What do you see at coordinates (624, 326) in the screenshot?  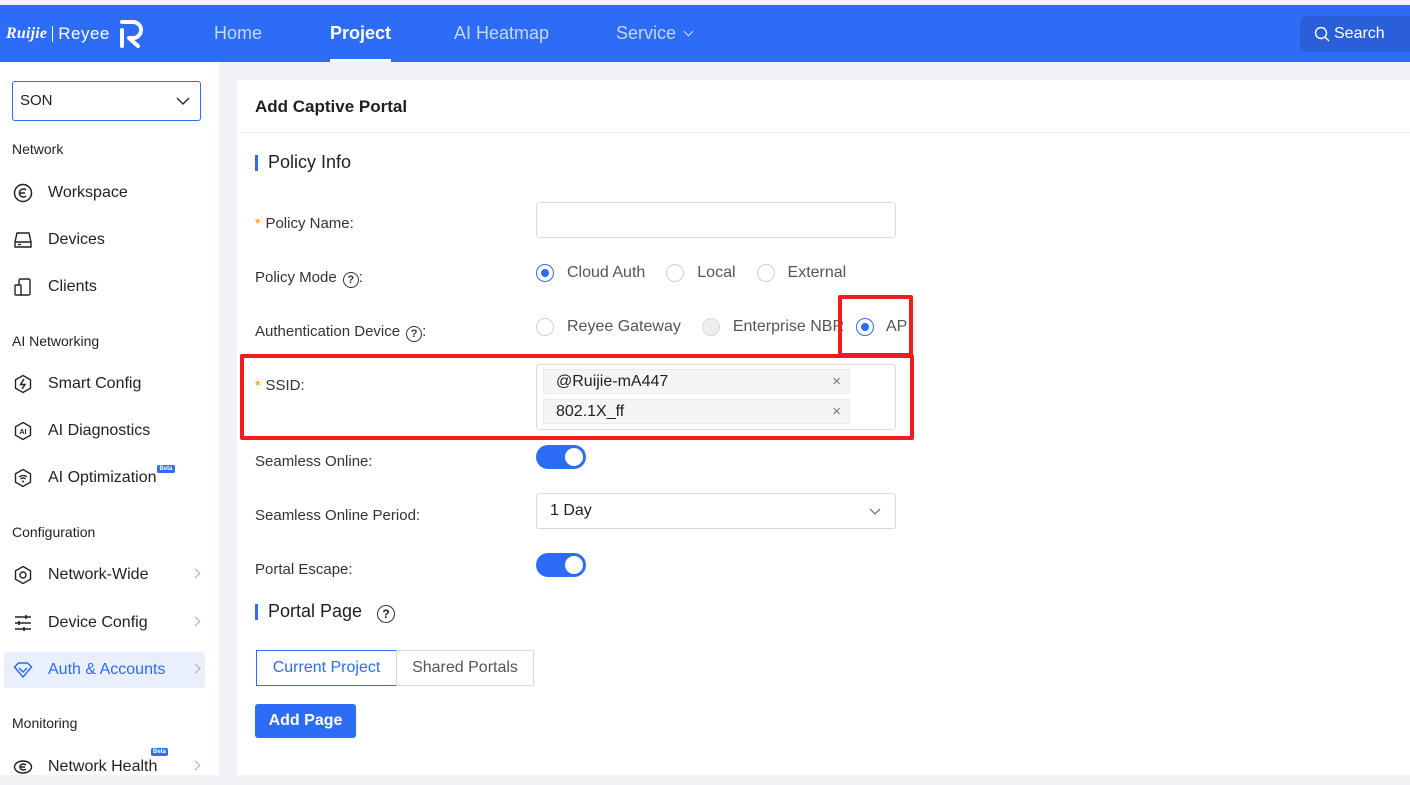 I see `radio-label: Reyee Gateway` at bounding box center [624, 326].